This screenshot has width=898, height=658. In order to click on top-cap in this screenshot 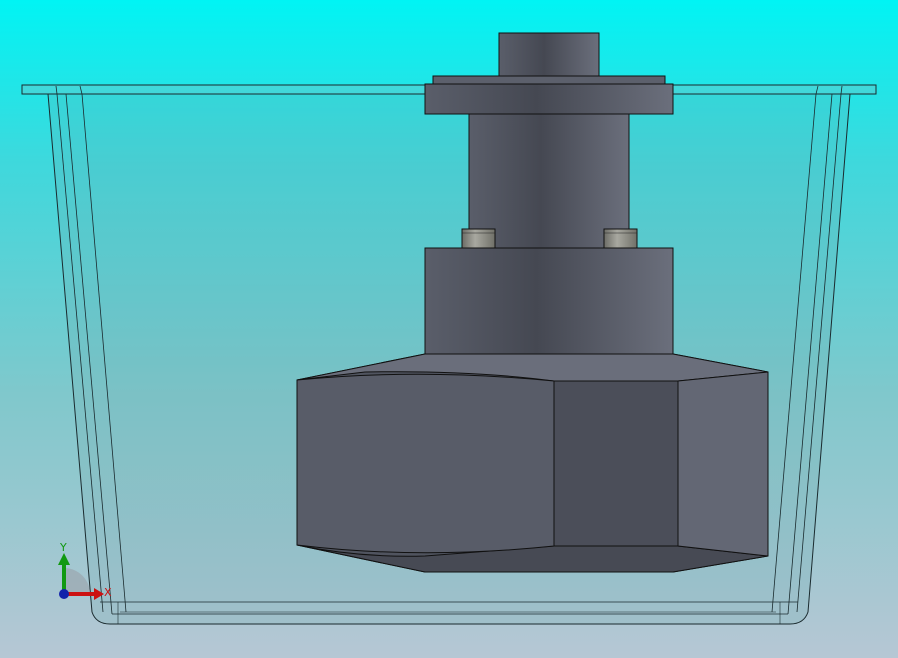, I will do `click(549, 55)`.